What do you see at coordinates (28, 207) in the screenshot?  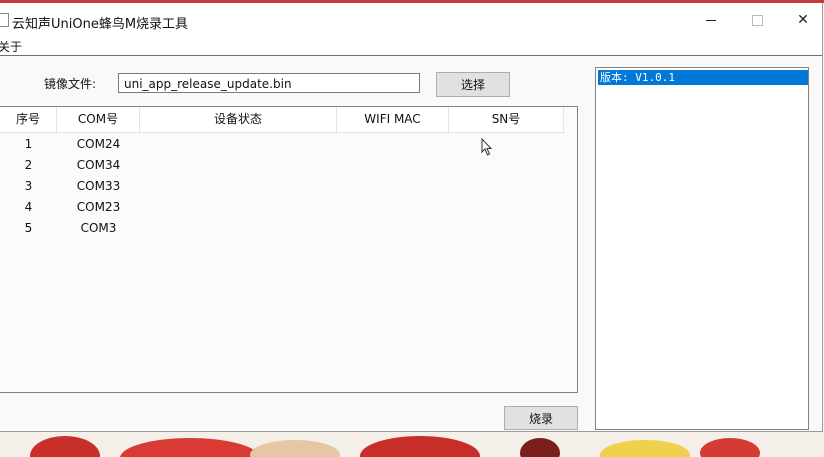 I see `row-index: 4` at bounding box center [28, 207].